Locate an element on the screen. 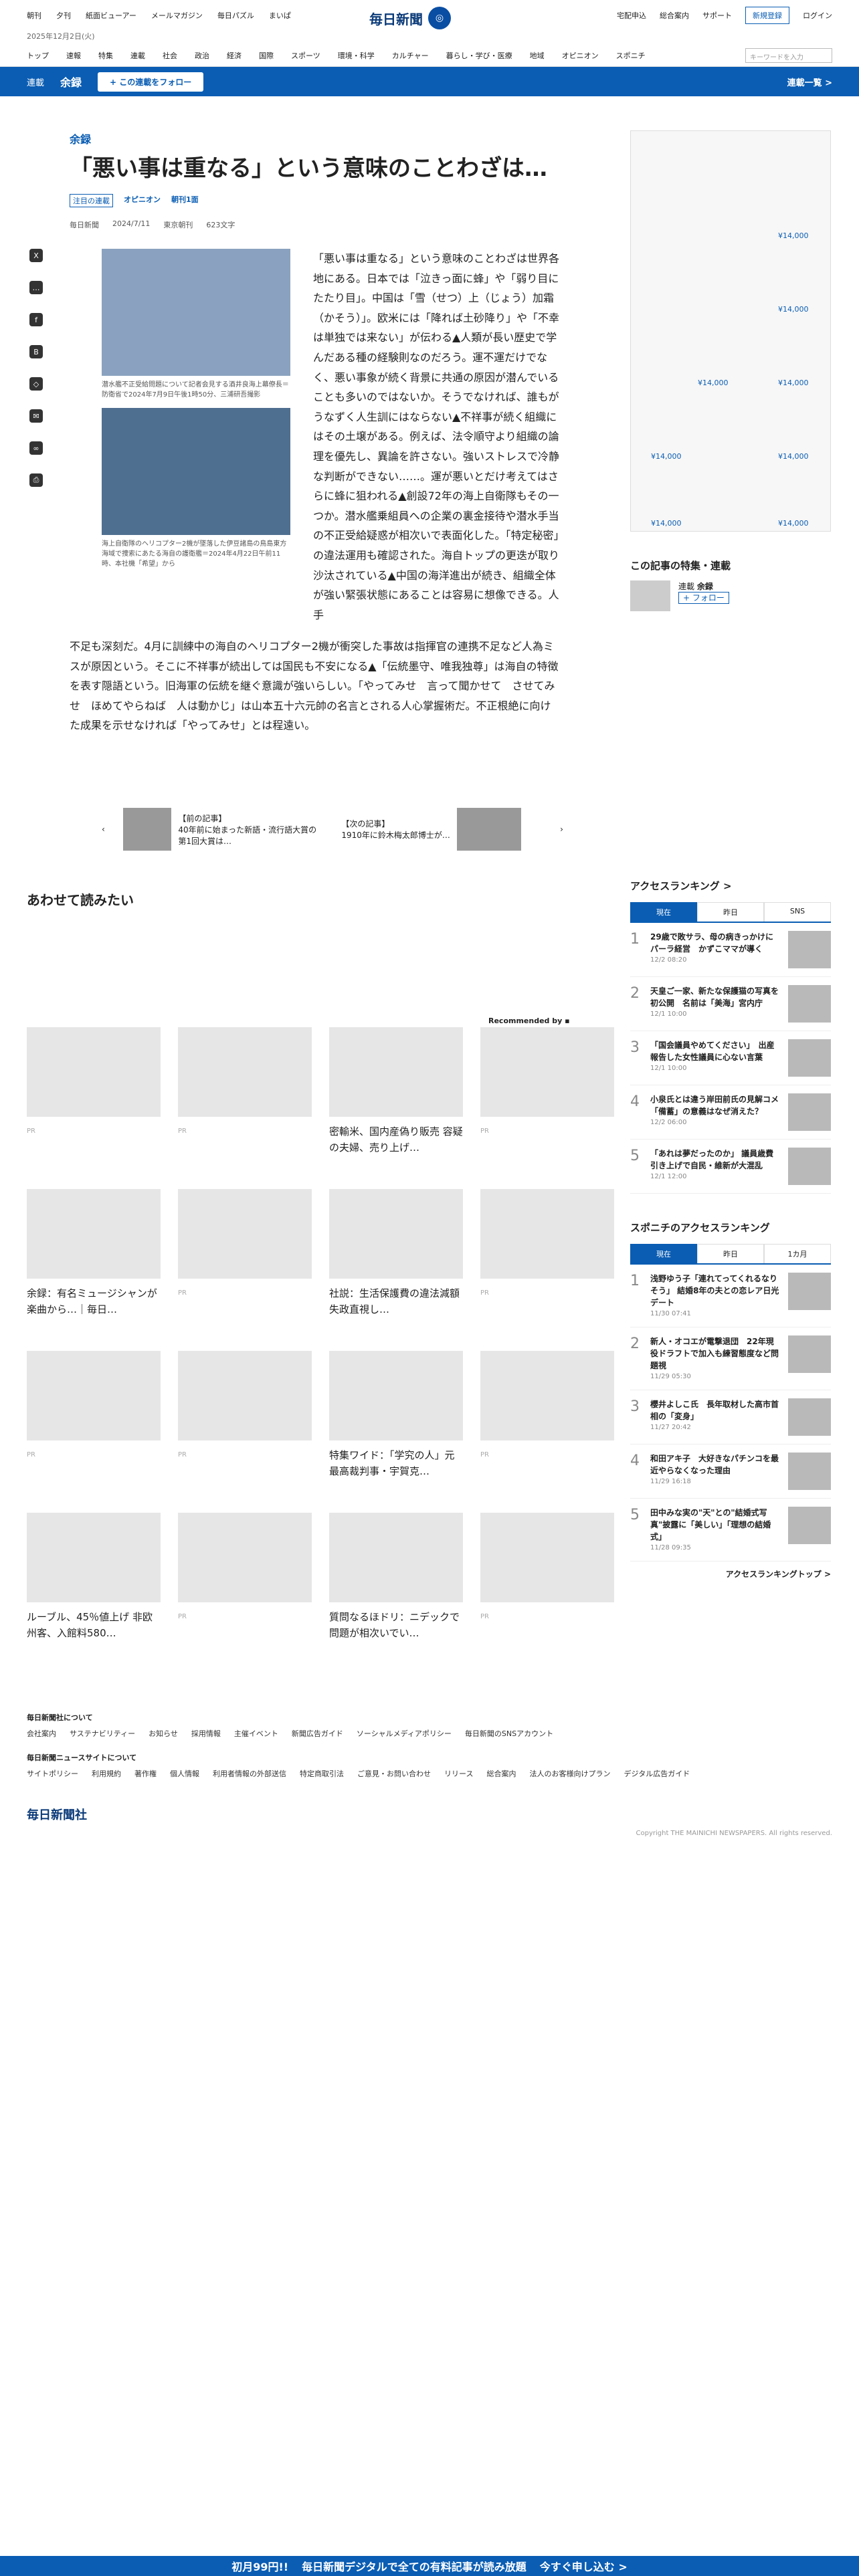  banner-cta: 今すぐ申し込む > is located at coordinates (584, 2566).